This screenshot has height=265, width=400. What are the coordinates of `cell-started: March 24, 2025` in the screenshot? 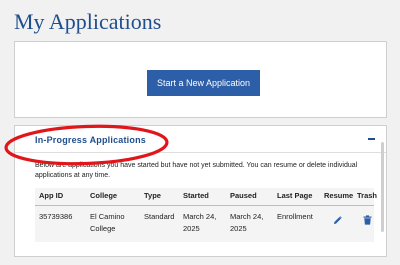 It's located at (200, 222).